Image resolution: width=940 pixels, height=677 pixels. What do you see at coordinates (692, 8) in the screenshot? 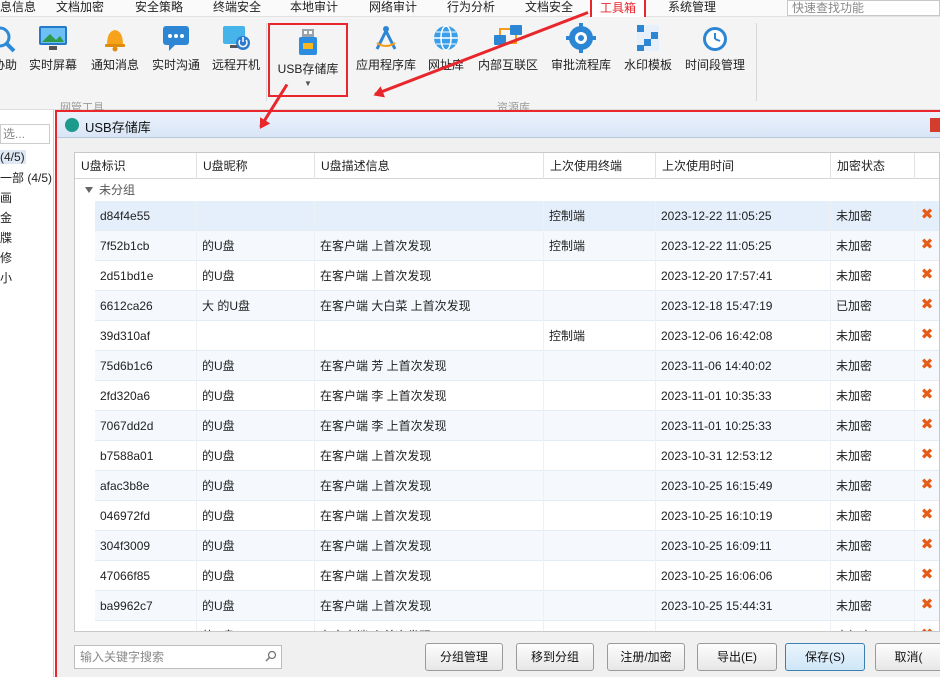
I see `tab-system-manage: 系统管理` at bounding box center [692, 8].